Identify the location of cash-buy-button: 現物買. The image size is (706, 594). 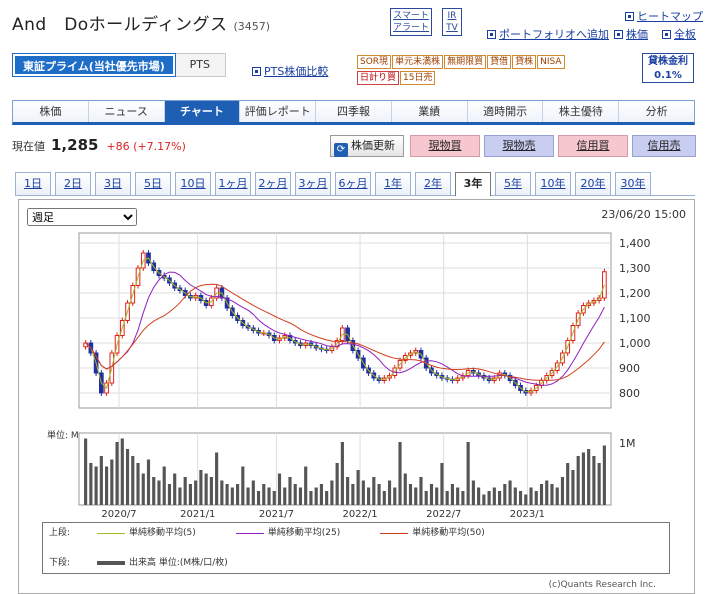
(445, 146).